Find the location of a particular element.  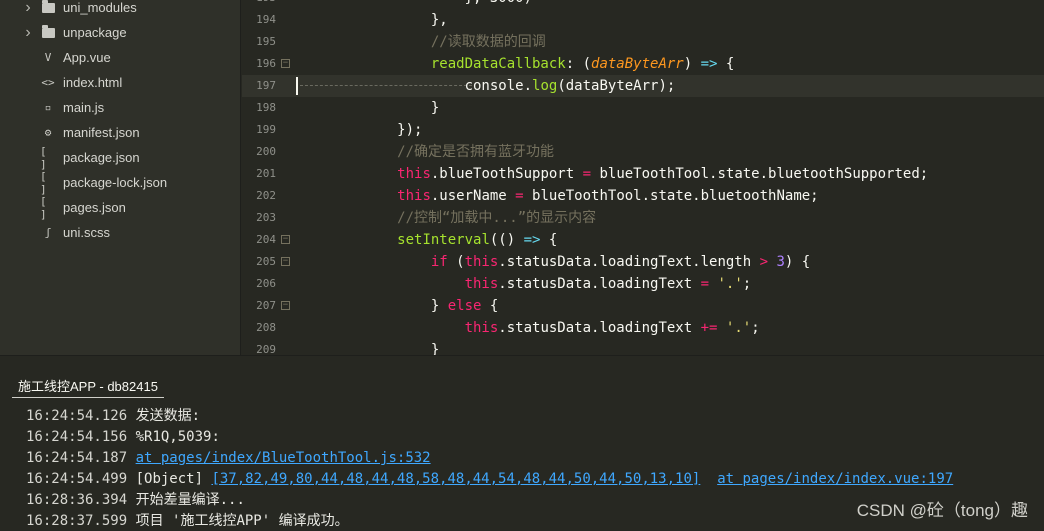

log-message: 项目 '施工线控APP' 编译成功。 is located at coordinates (238, 521).